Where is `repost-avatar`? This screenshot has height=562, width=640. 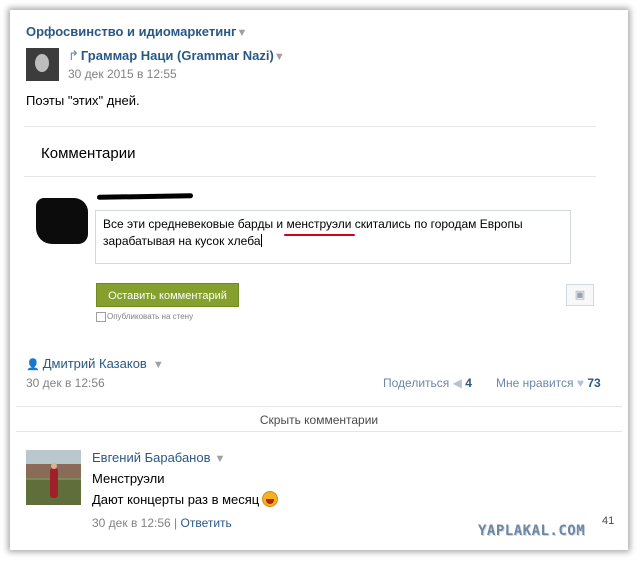
repost-avatar is located at coordinates (42, 64).